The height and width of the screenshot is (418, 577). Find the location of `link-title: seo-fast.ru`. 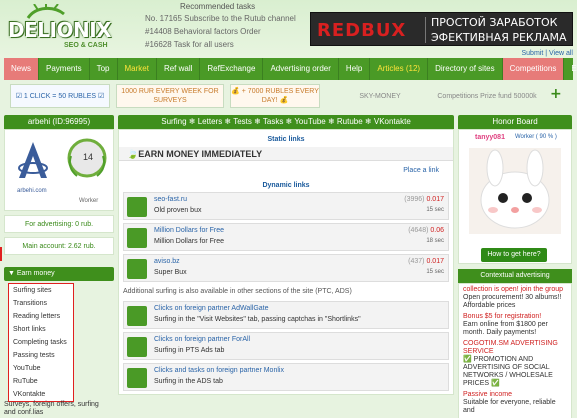

link-title: seo-fast.ru is located at coordinates (170, 199).